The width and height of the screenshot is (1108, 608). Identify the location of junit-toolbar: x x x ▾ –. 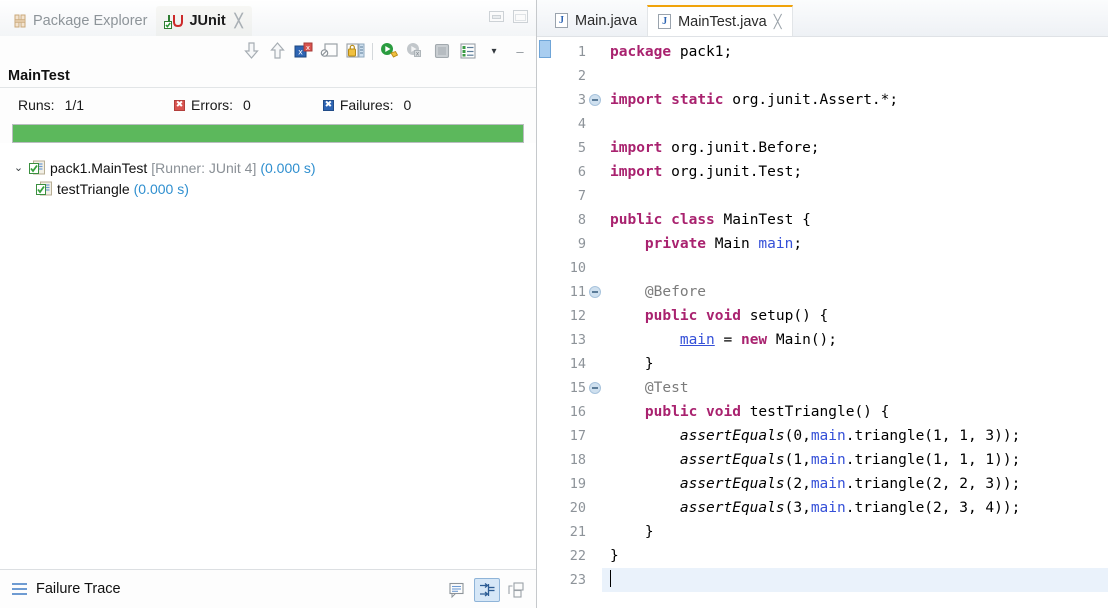
(268, 51).